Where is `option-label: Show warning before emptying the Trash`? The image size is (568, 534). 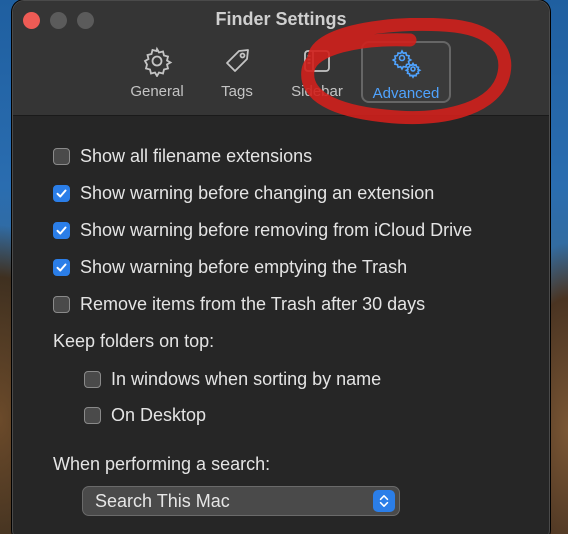
option-label: Show warning before emptying the Trash is located at coordinates (244, 267).